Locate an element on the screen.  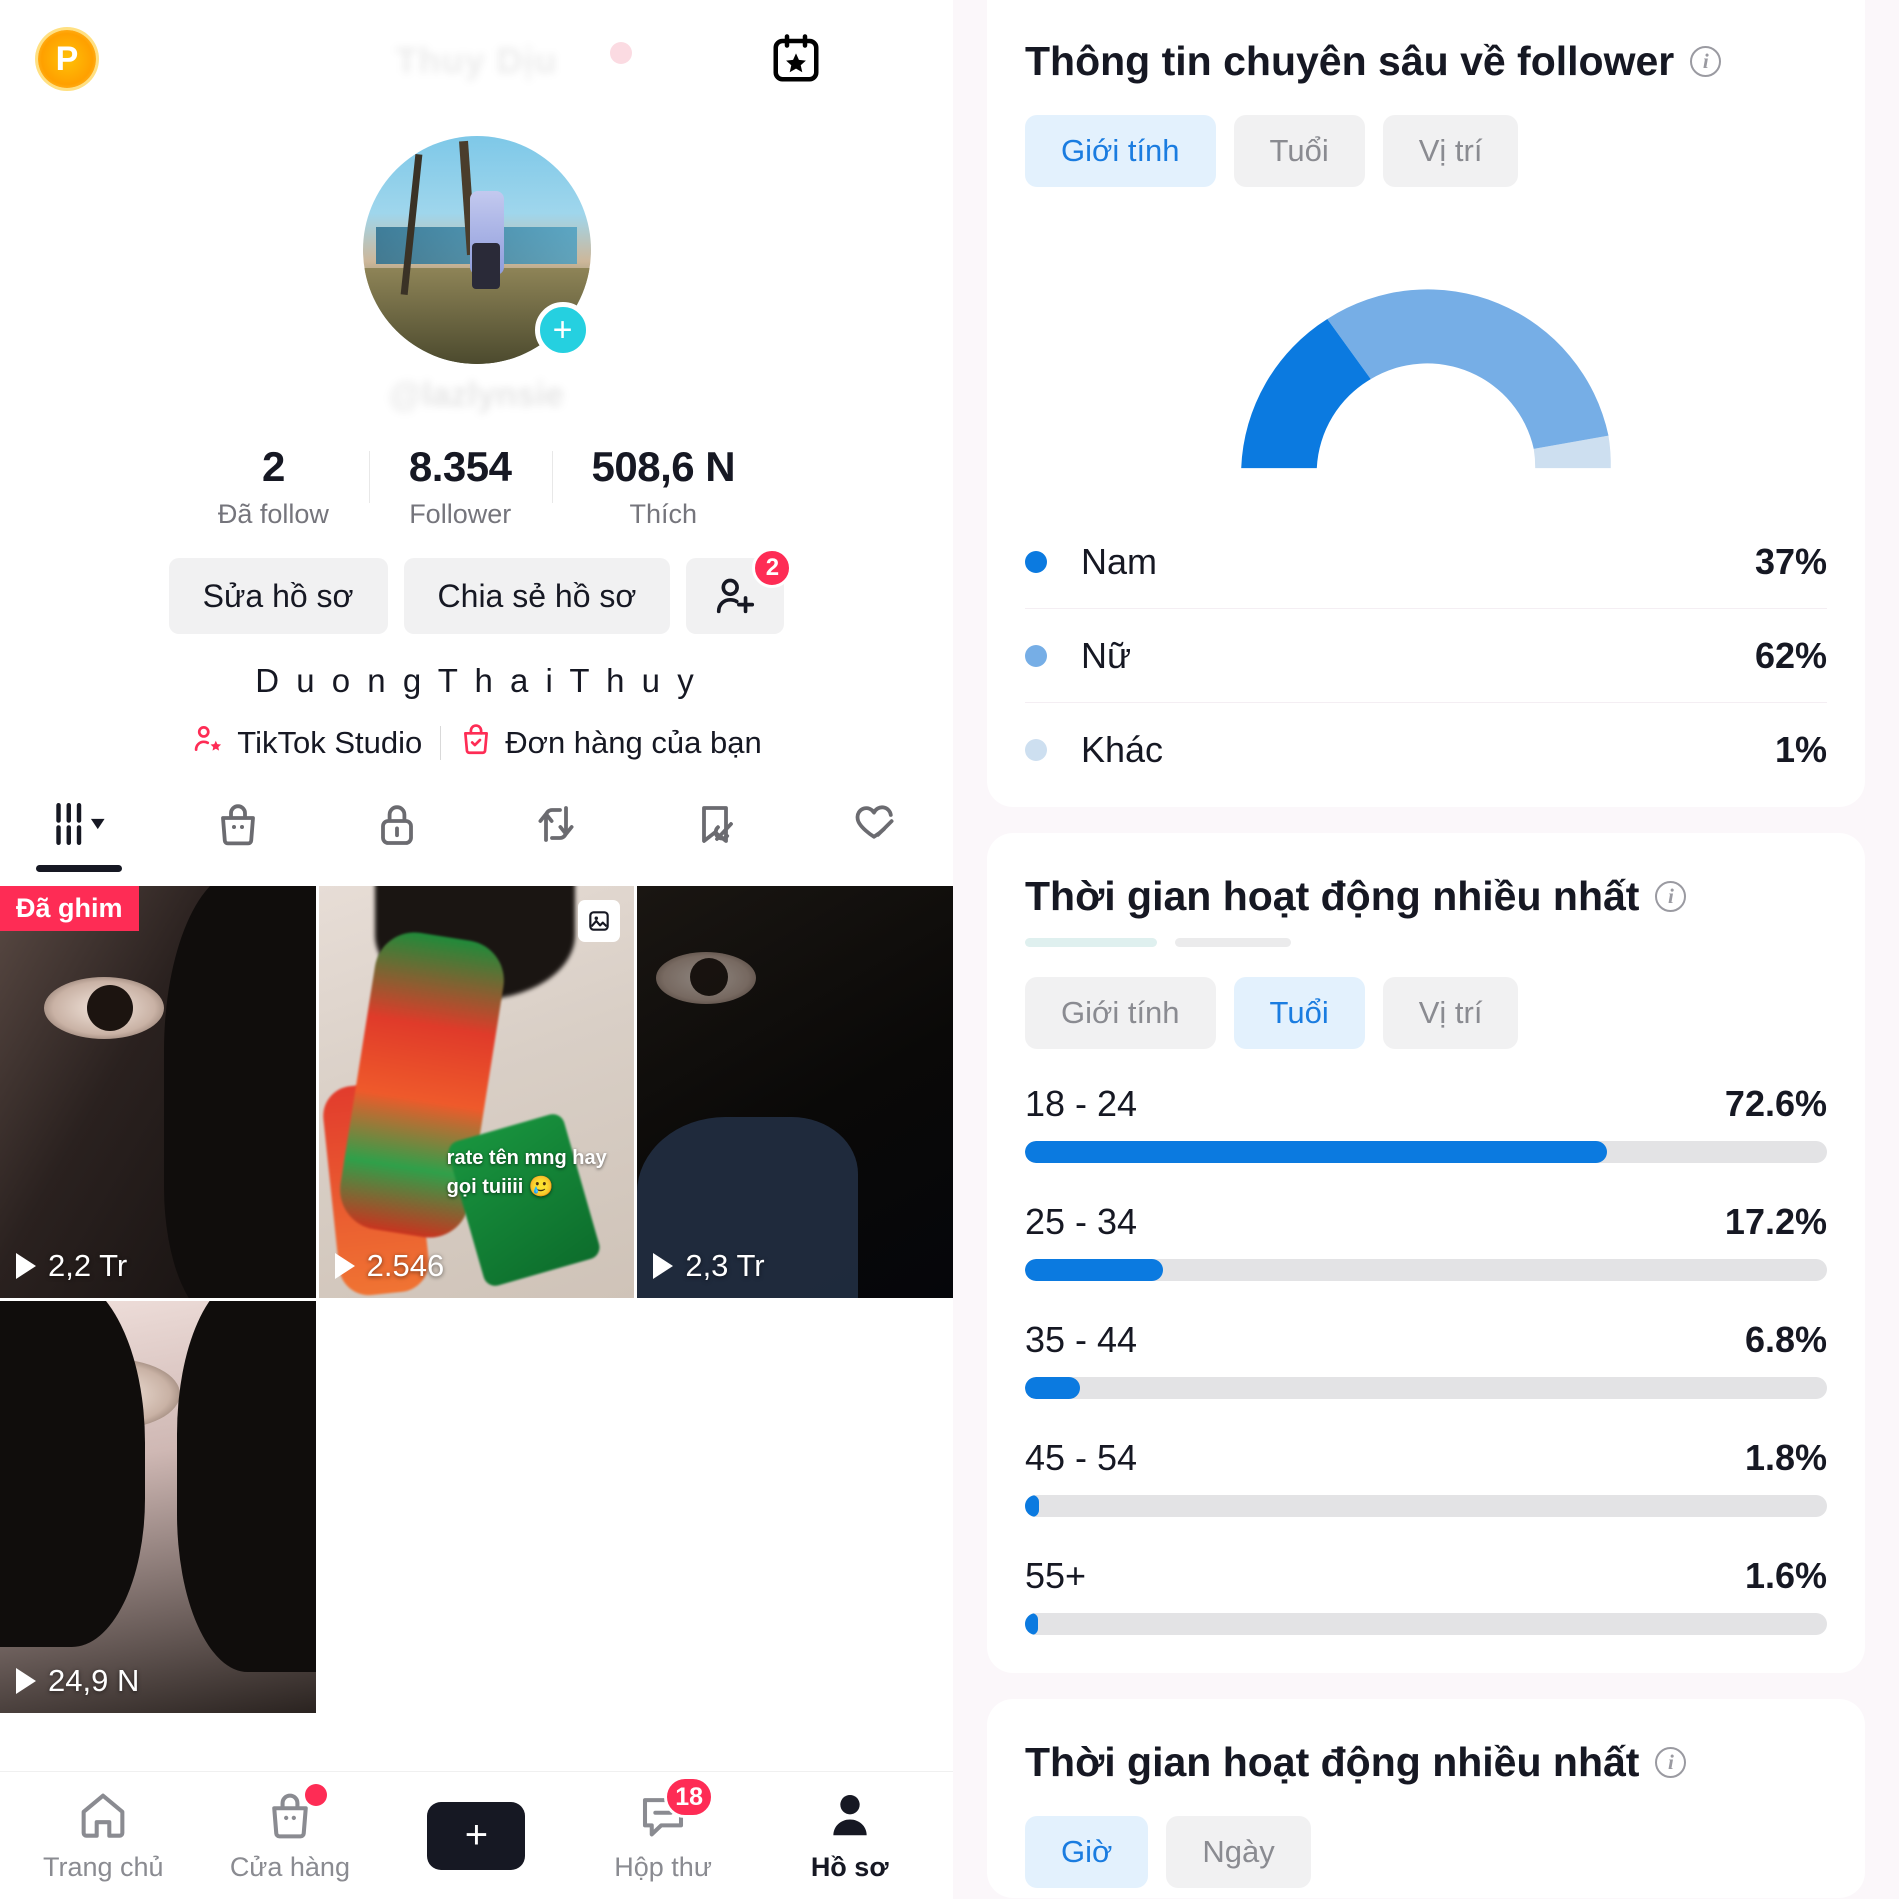
add-friends-badge: 2 is located at coordinates (772, 568).